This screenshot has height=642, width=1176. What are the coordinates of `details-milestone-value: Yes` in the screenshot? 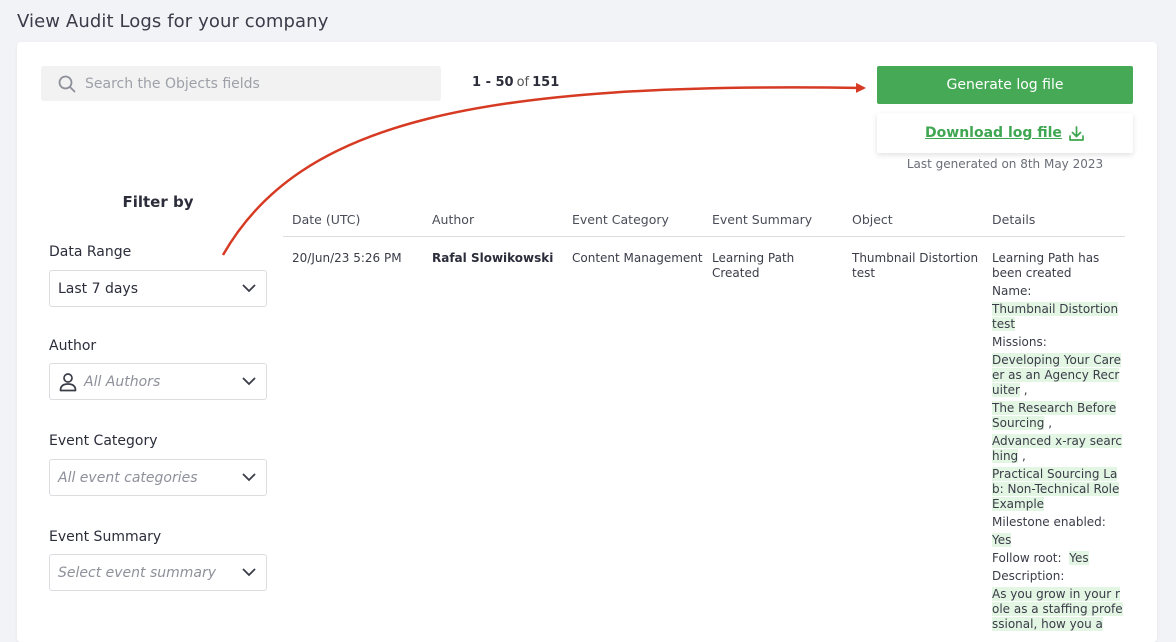 It's located at (1002, 540).